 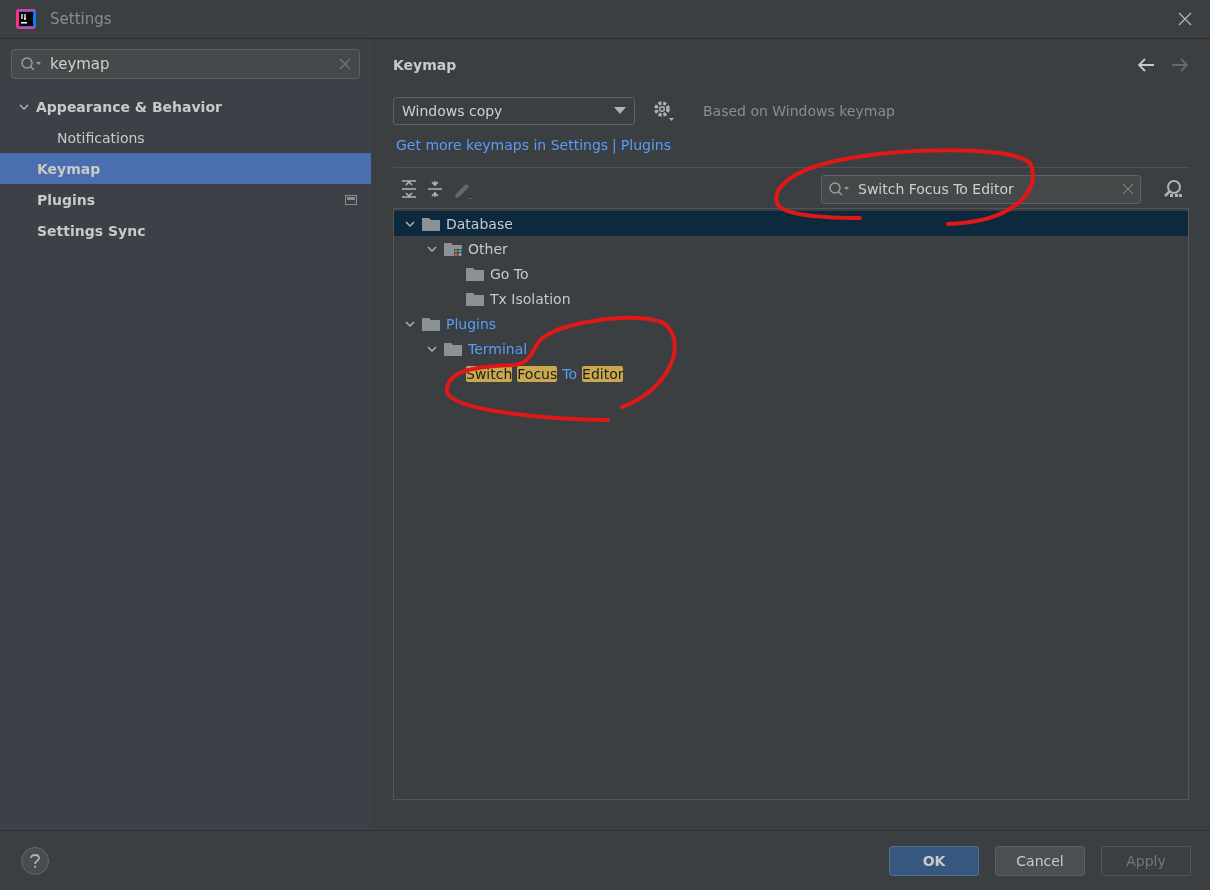 I want to click on tree-row: Plugins, so click(x=791, y=323).